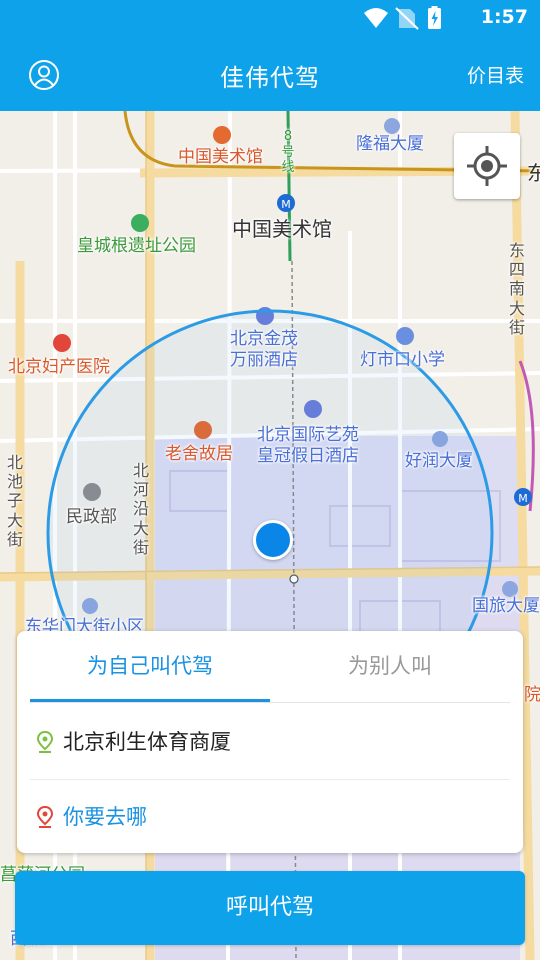  I want to click on destination-field: 你要去哪, so click(271, 816).